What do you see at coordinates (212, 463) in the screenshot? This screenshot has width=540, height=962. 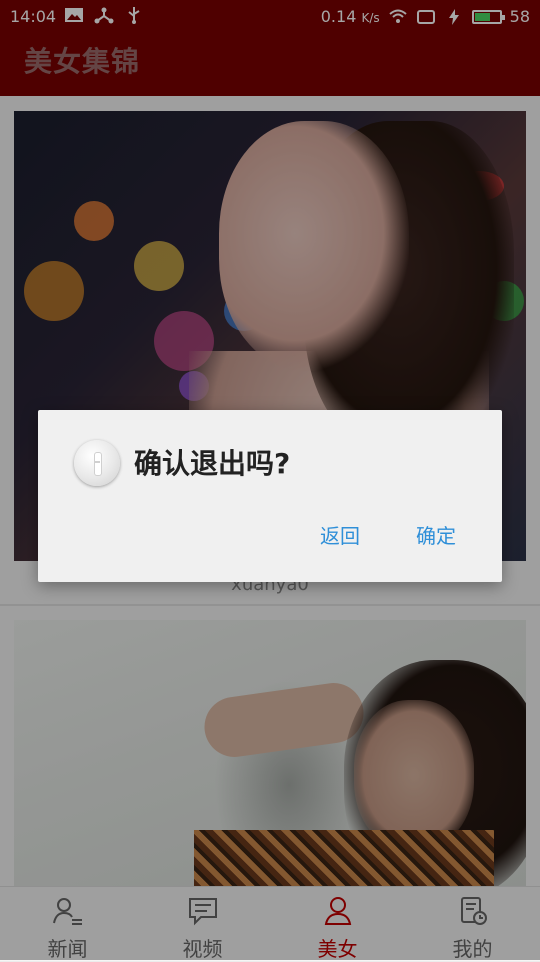 I see `dialog-title: 确认退出吗?` at bounding box center [212, 463].